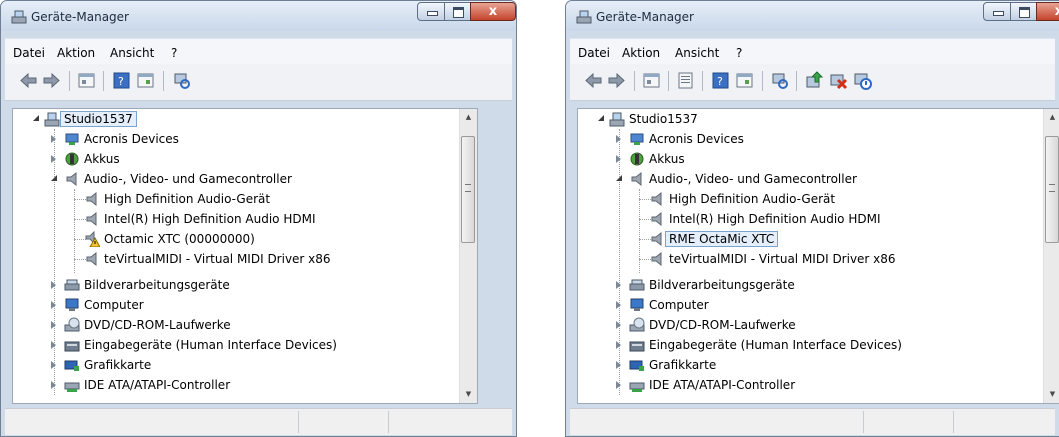 The image size is (1059, 437). Describe the element at coordinates (236, 239) in the screenshot. I see `tree-item: Octamic XTC (00000000)` at that location.